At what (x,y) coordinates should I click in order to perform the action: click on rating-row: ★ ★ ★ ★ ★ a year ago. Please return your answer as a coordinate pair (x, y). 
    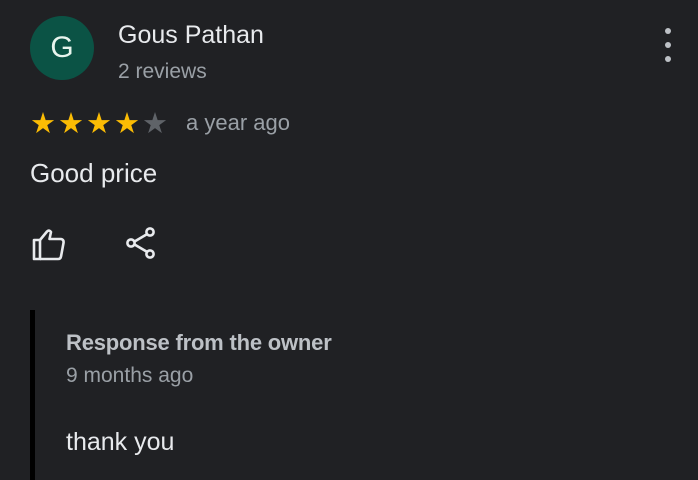
    Looking at the image, I should click on (159, 123).